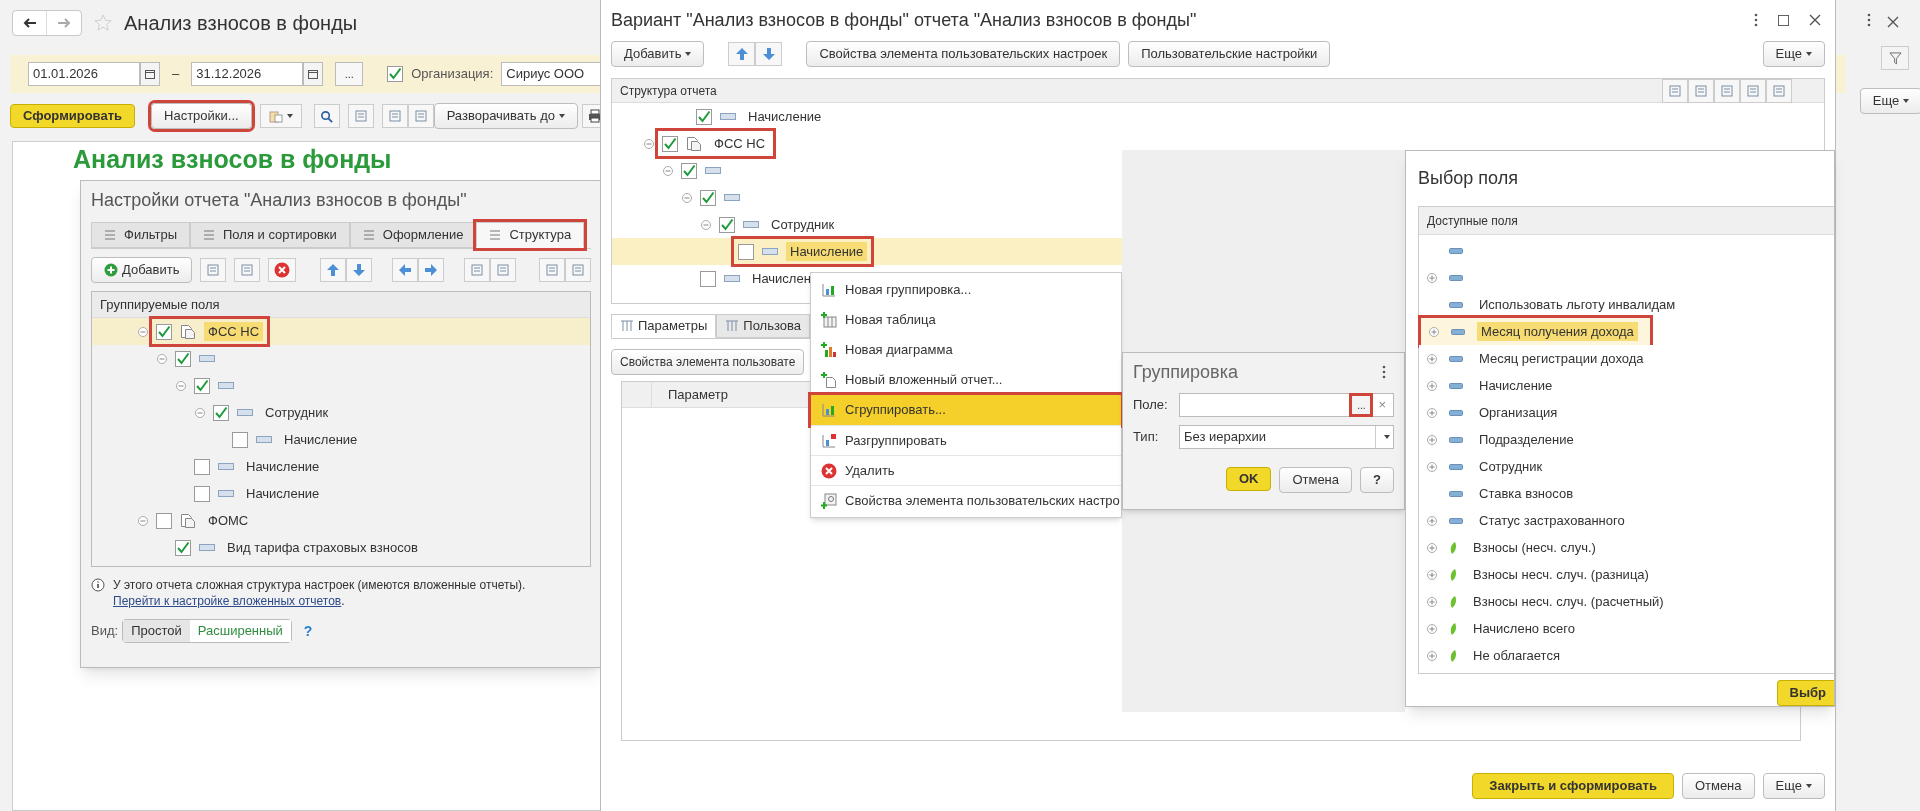  I want to click on field-label: Использовать льготу инвалидам, so click(1577, 304).